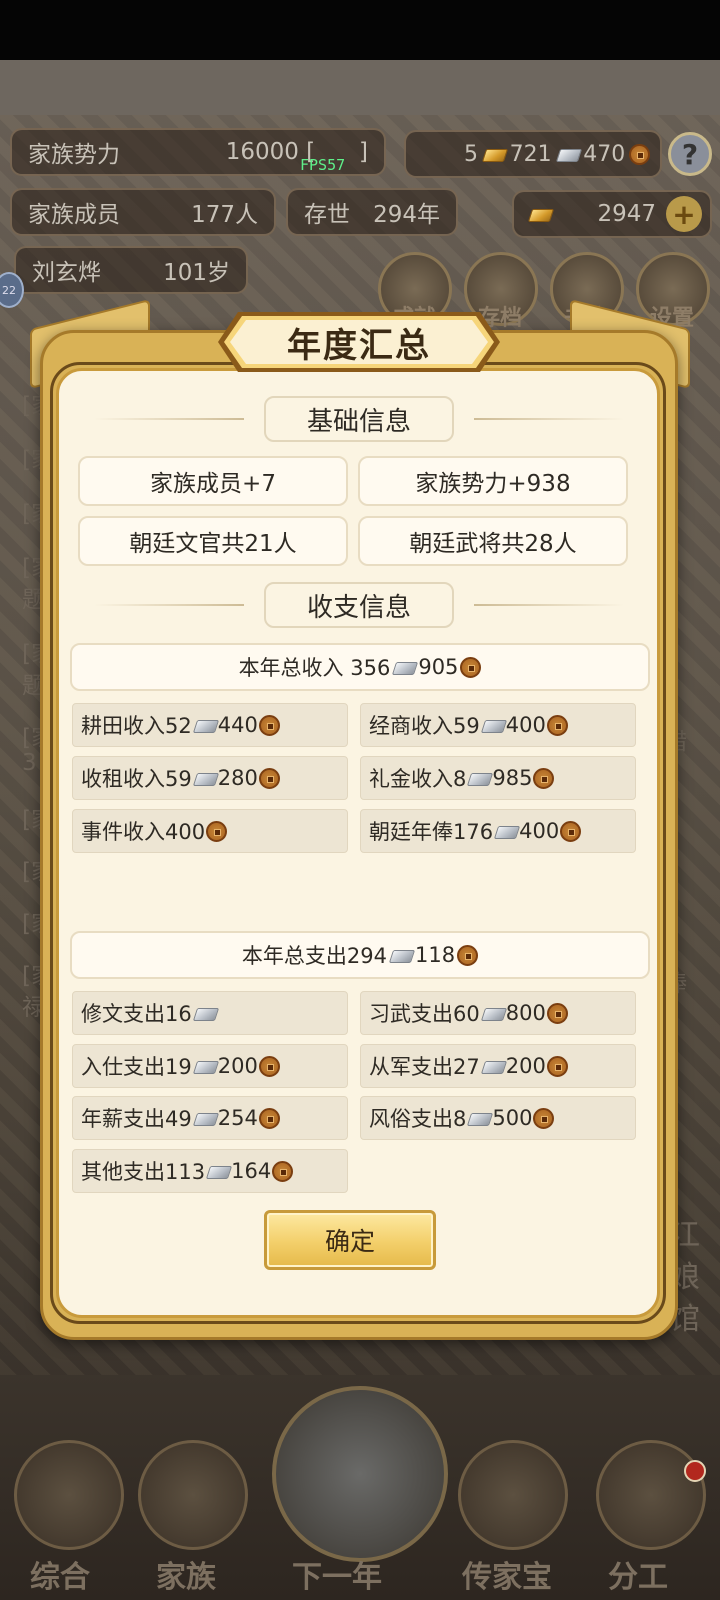  Describe the element at coordinates (512, 1118) in the screenshot. I see `expense-coins: 500` at that location.